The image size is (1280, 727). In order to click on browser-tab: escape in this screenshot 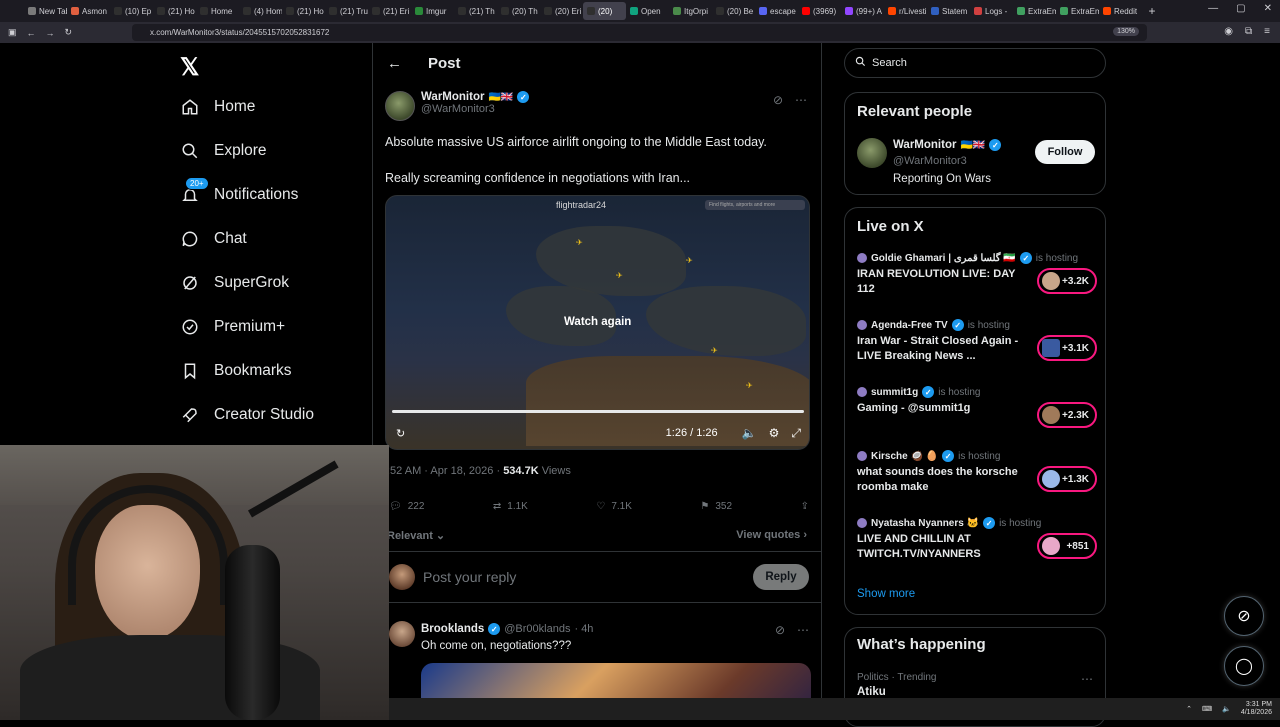, I will do `click(776, 11)`.